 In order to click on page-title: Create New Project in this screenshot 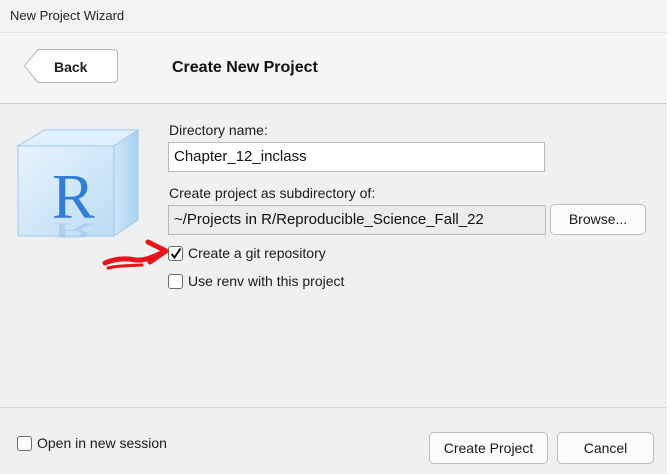, I will do `click(245, 67)`.